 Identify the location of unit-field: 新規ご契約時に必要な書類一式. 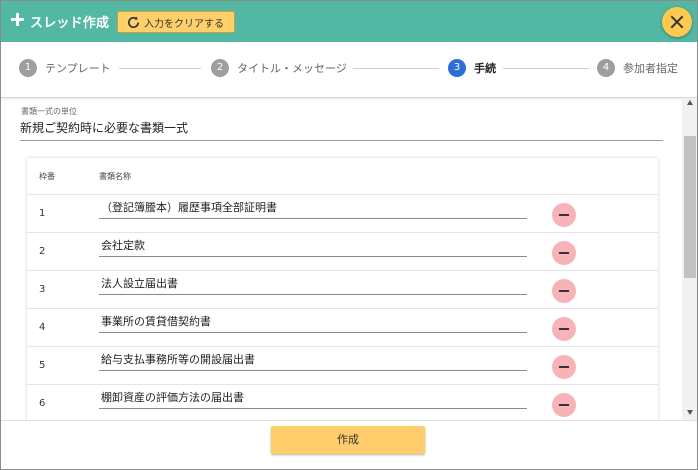
(104, 127).